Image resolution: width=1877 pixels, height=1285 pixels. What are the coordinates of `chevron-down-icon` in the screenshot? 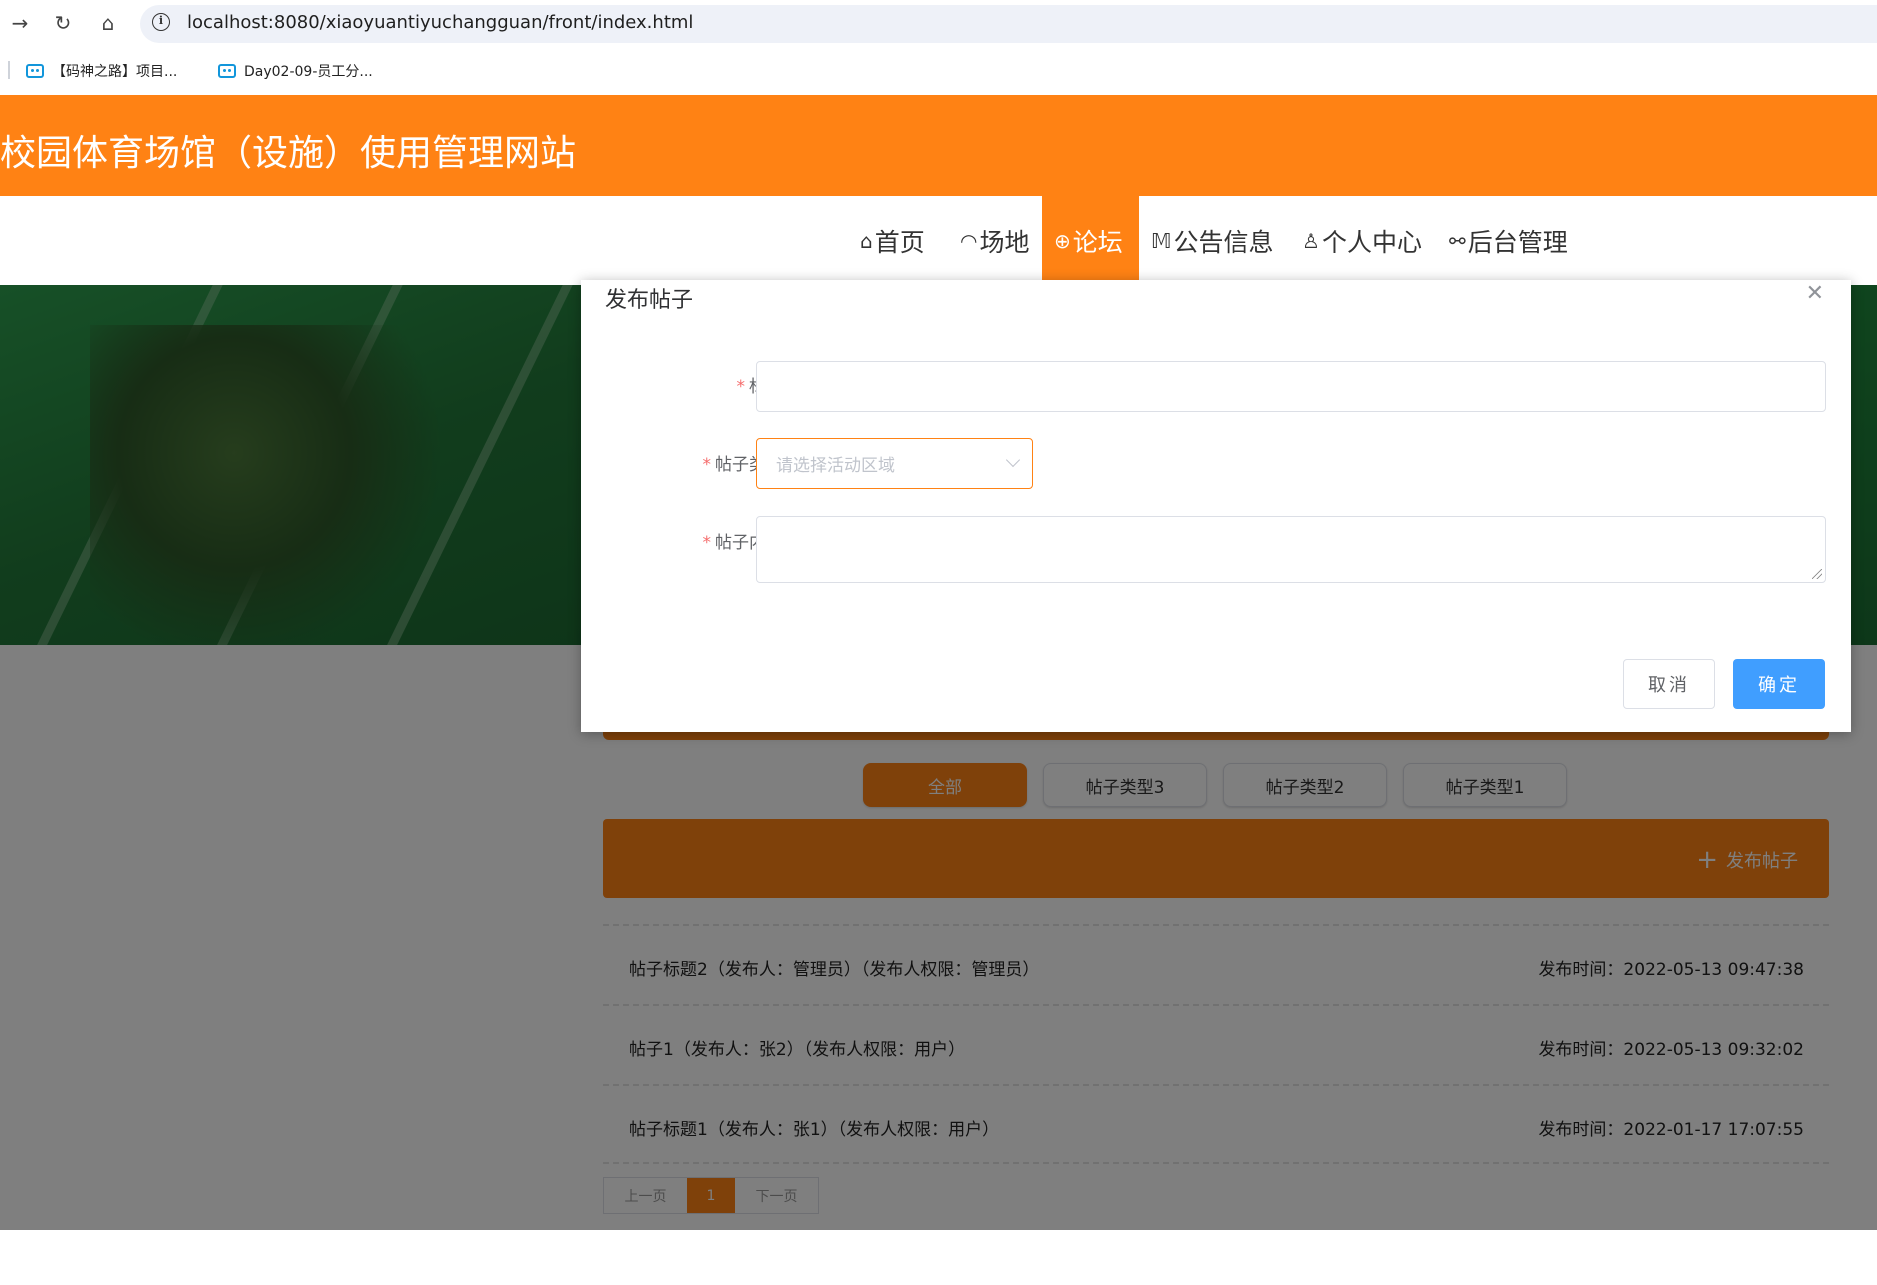 It's located at (1013, 460).